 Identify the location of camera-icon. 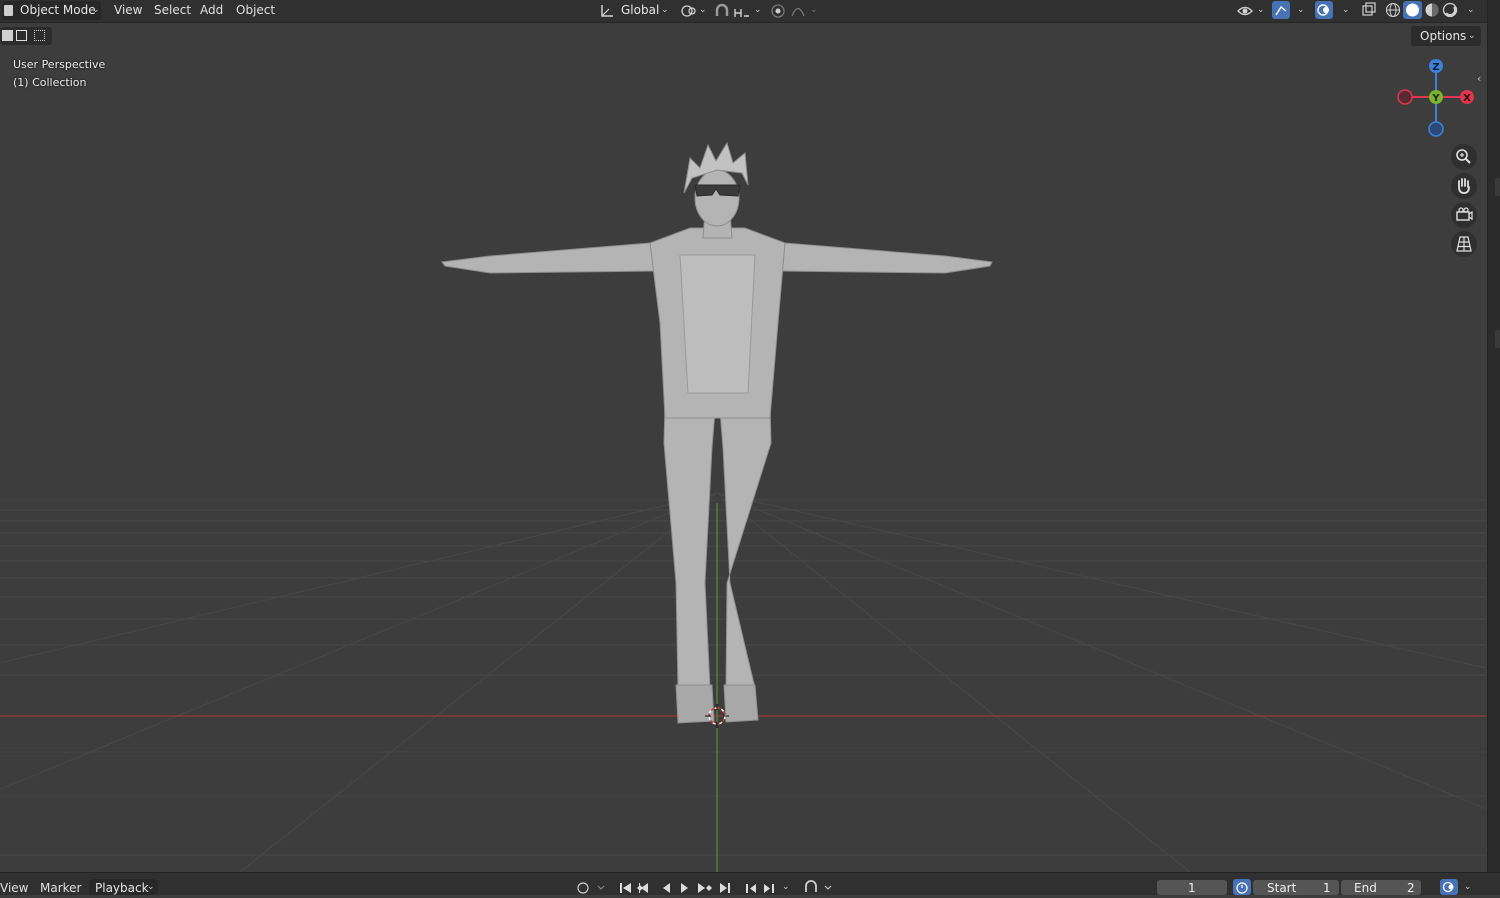
(1464, 214).